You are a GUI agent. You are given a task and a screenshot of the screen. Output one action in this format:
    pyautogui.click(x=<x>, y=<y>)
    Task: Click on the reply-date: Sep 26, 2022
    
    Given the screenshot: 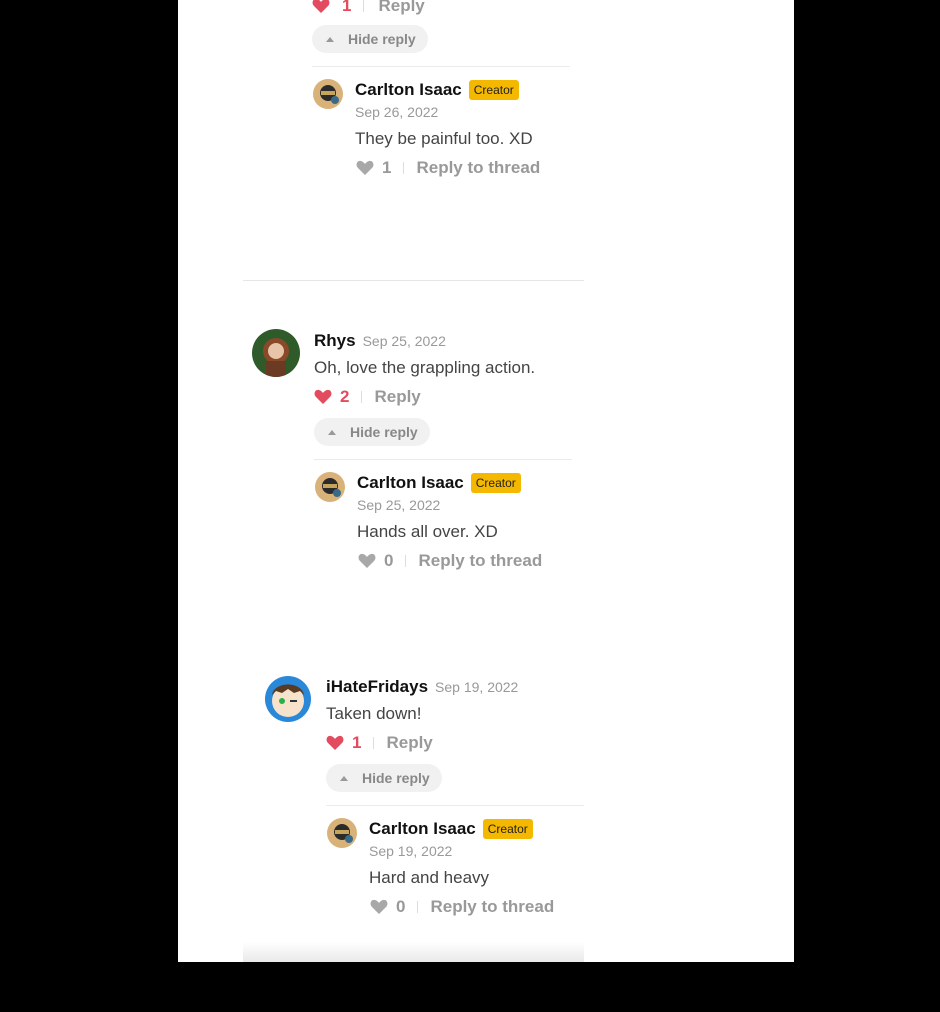 What is the action you would take?
    pyautogui.click(x=397, y=112)
    